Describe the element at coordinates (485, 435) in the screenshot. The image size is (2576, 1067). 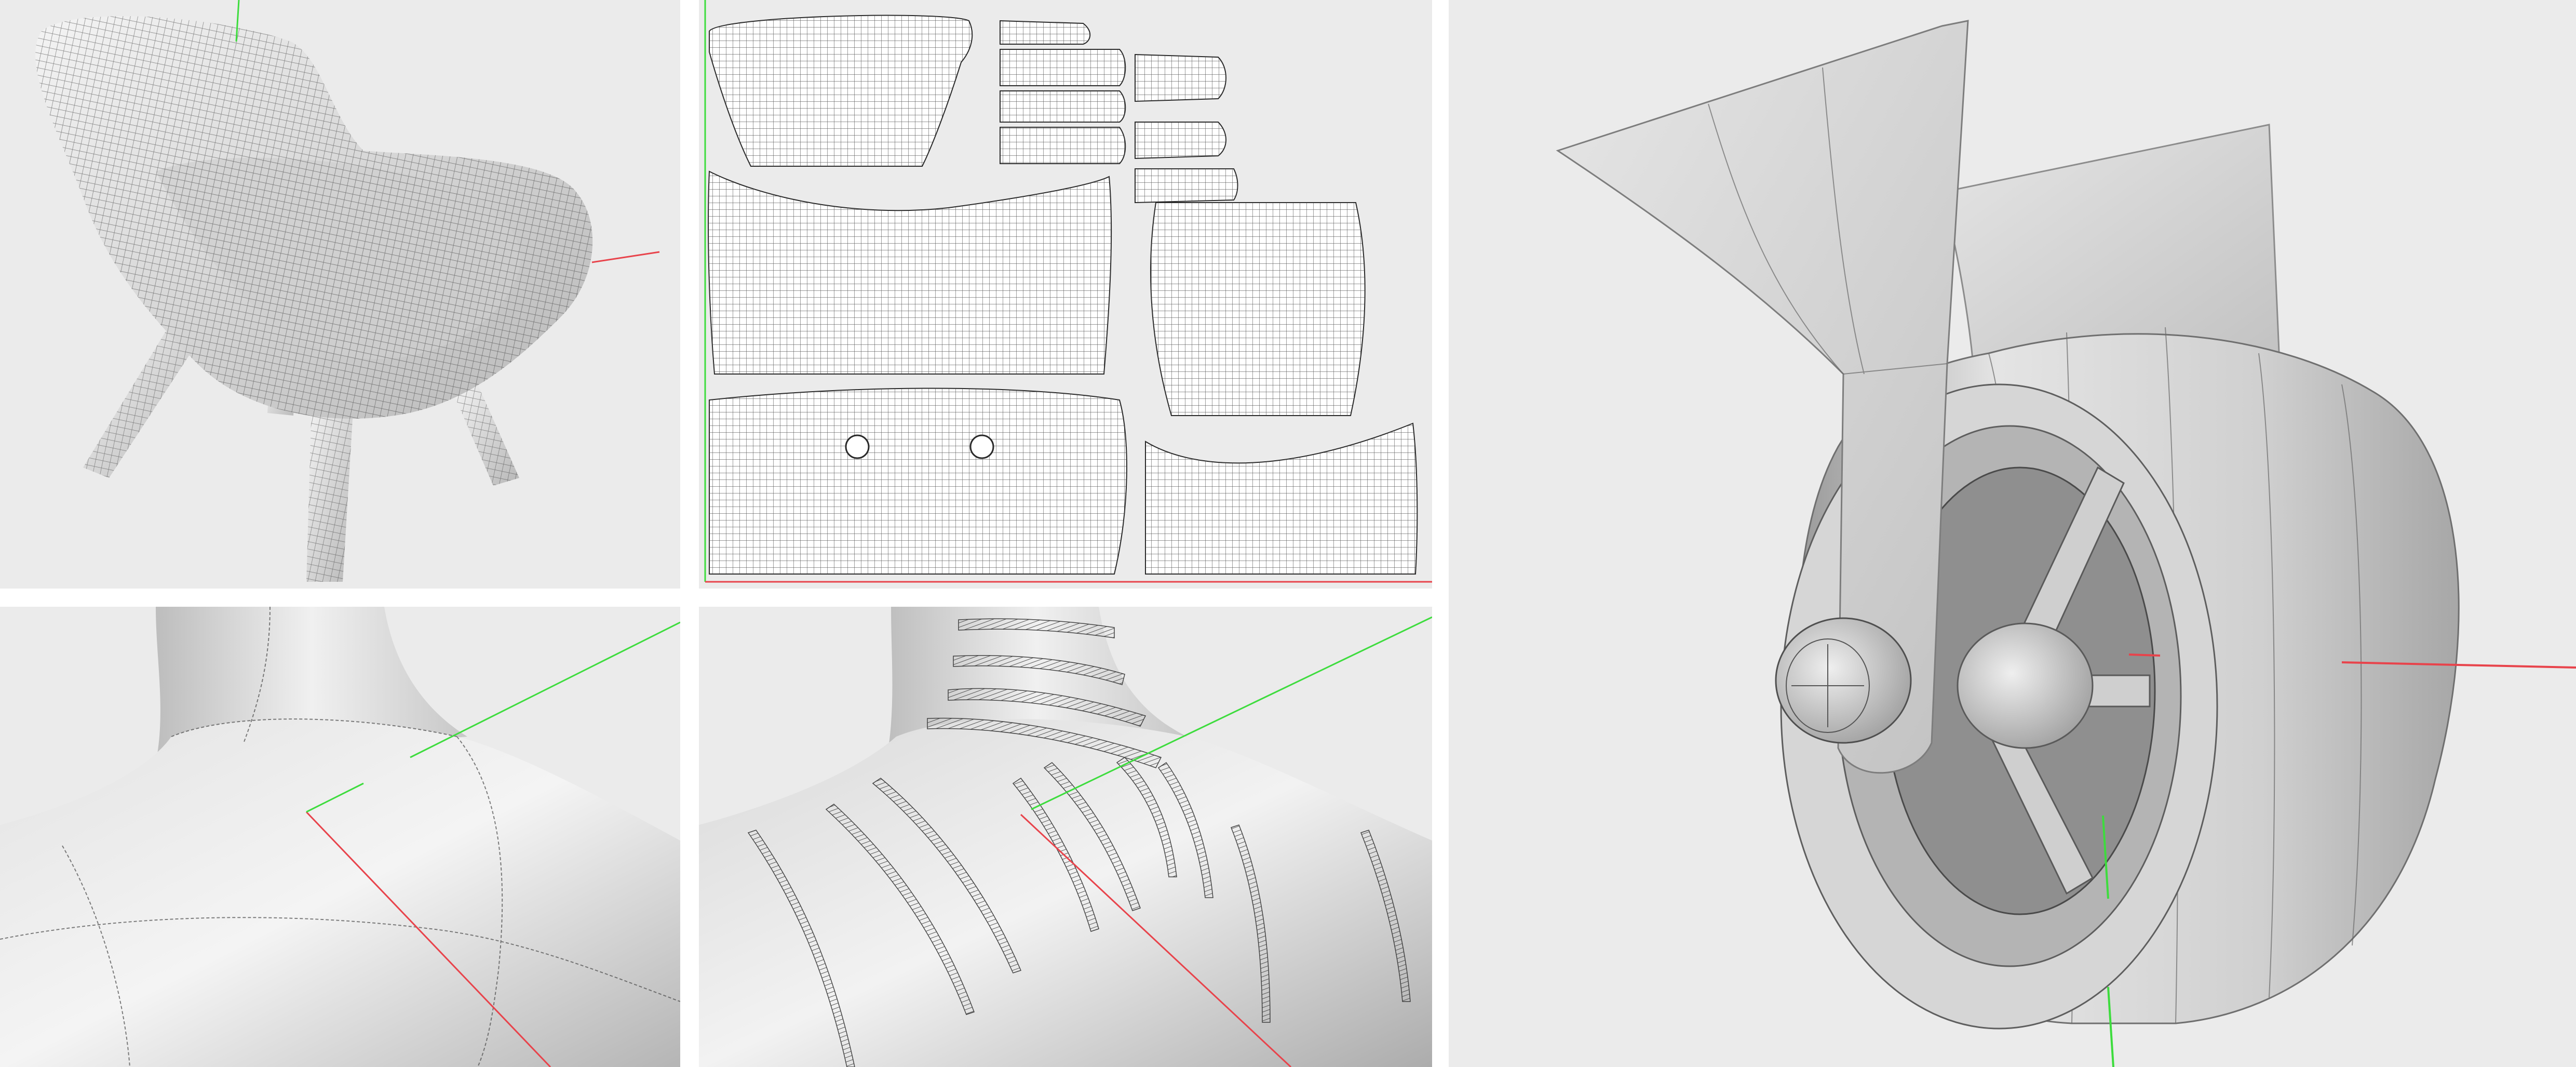
I see `chair-leg-back-right-mesh` at that location.